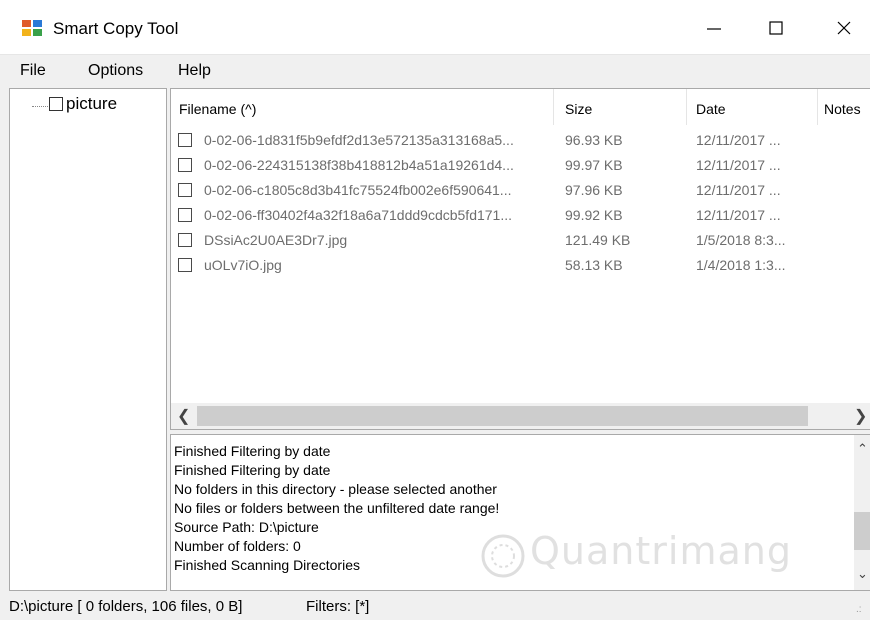 This screenshot has width=870, height=620. What do you see at coordinates (502, 416) in the screenshot?
I see `horizontal-scroll-thumb` at bounding box center [502, 416].